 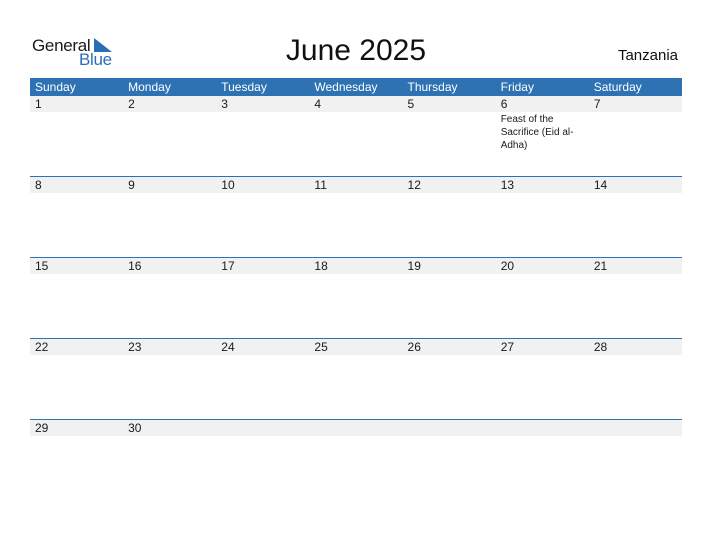 What do you see at coordinates (449, 136) in the screenshot?
I see `day-cell: 5` at bounding box center [449, 136].